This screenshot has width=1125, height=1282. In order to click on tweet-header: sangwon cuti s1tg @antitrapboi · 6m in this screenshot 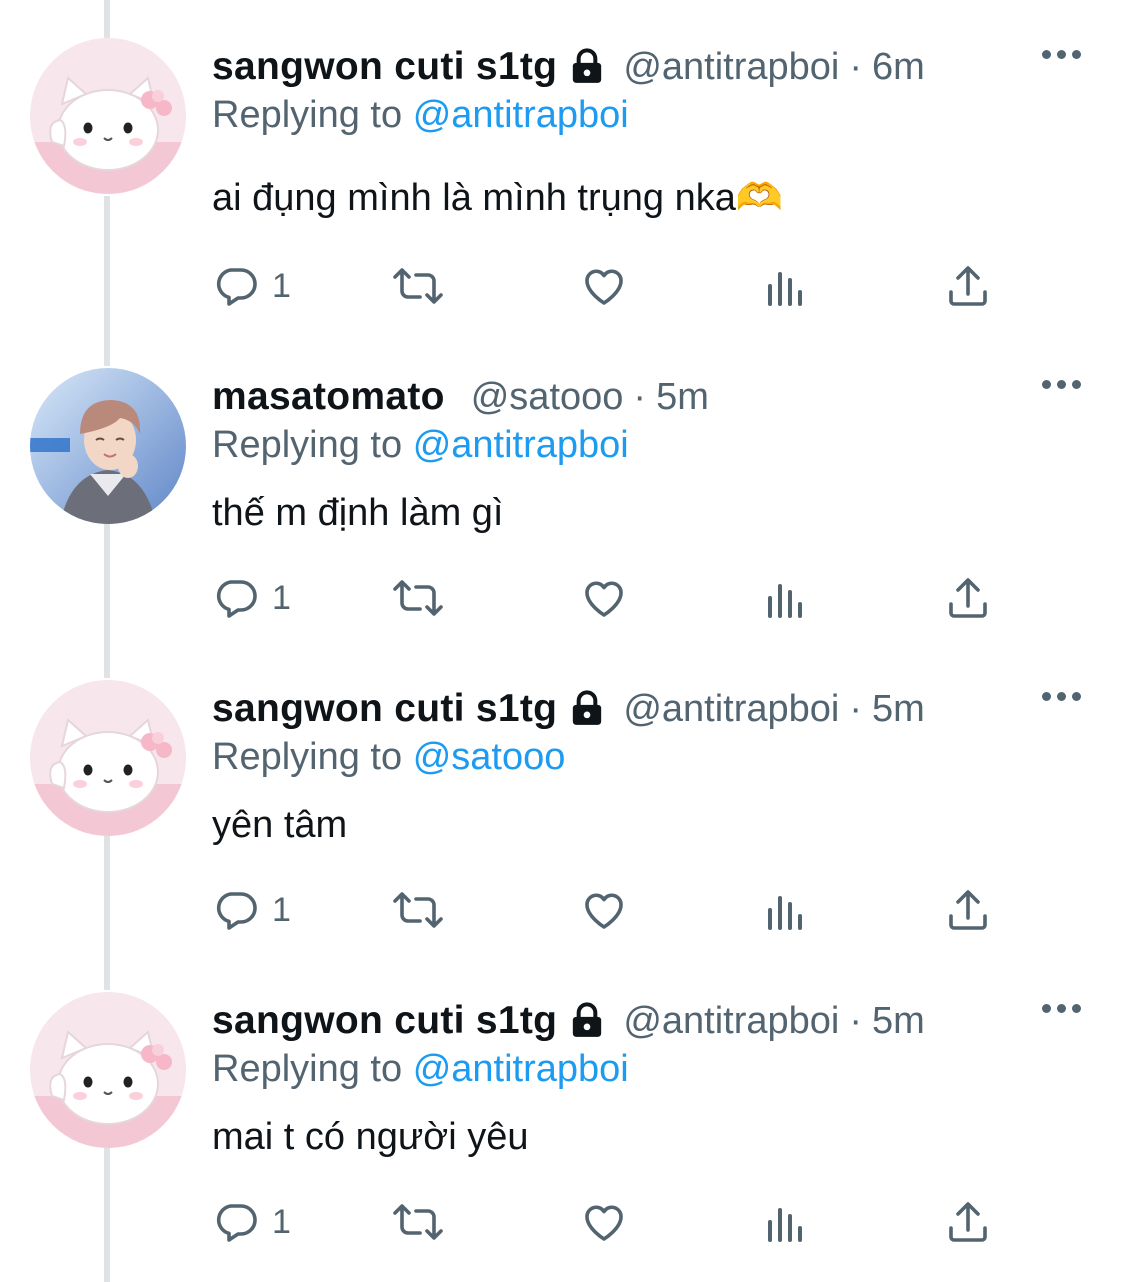, I will do `click(568, 67)`.